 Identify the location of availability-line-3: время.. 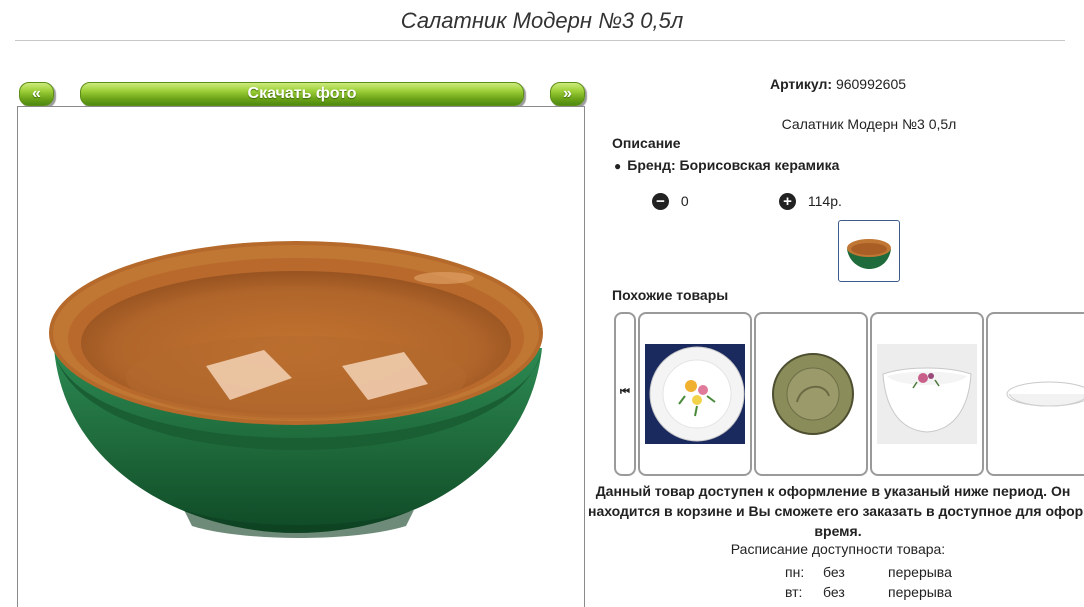
(838, 531).